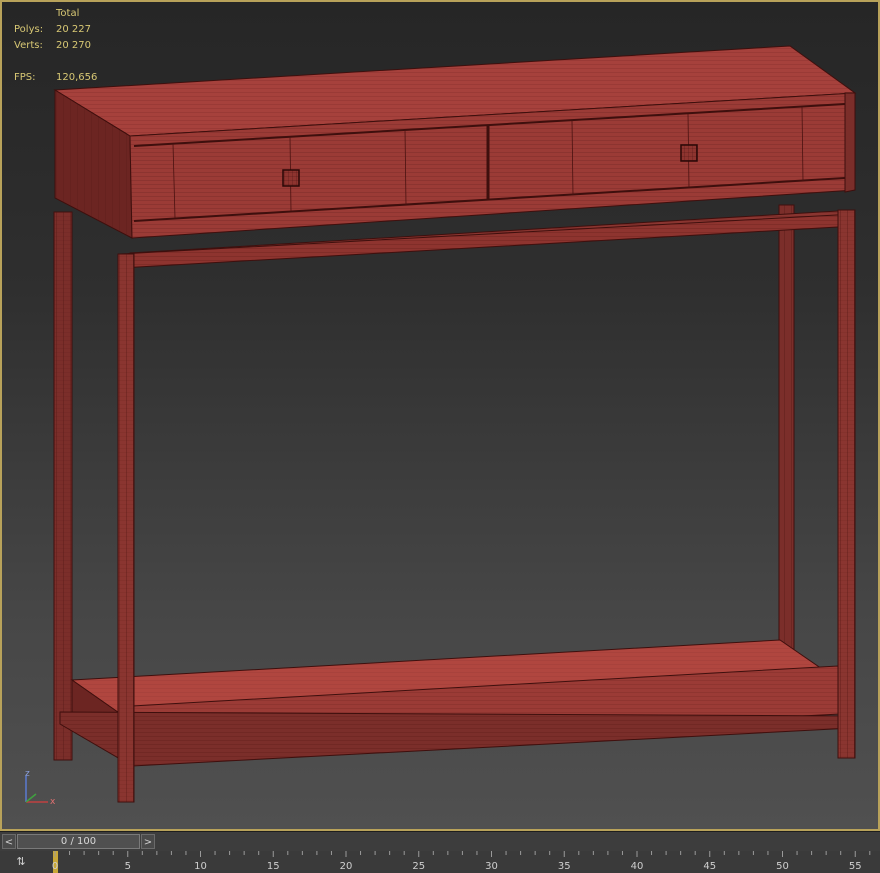  I want to click on stats-header: Total, so click(68, 13).